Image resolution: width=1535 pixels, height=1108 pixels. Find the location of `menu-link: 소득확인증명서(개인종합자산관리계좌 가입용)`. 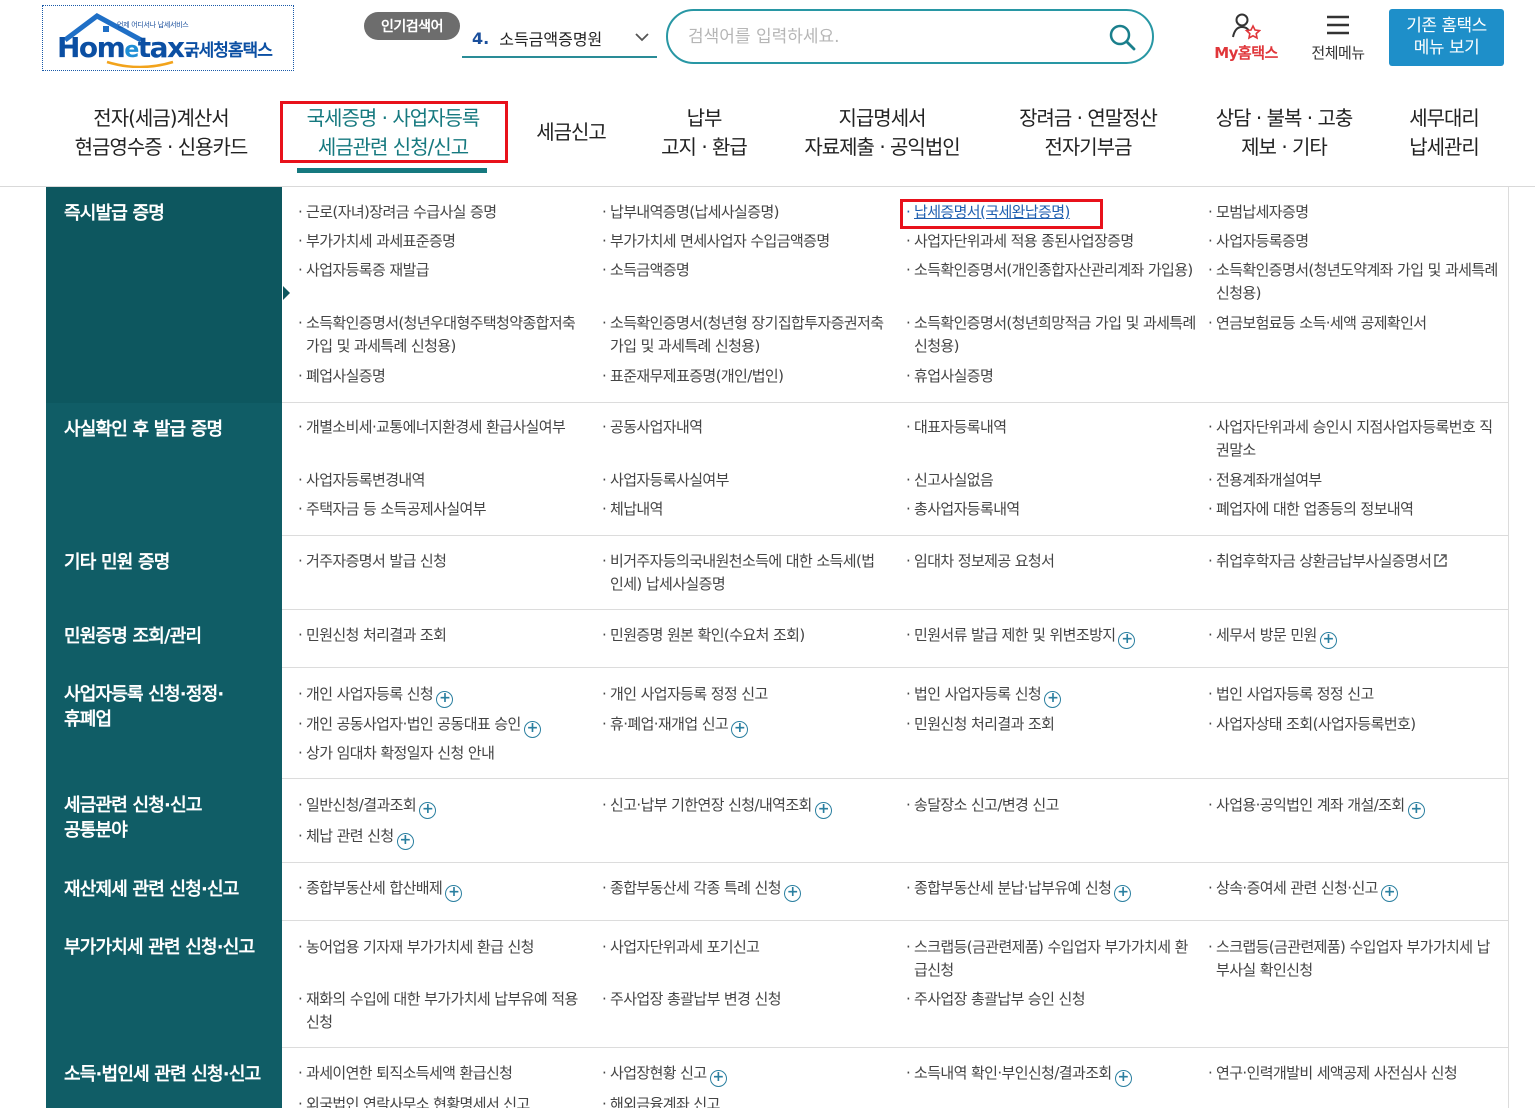

menu-link: 소득확인증명서(개인종합자산관리계좌 가입용) is located at coordinates (1051, 270).